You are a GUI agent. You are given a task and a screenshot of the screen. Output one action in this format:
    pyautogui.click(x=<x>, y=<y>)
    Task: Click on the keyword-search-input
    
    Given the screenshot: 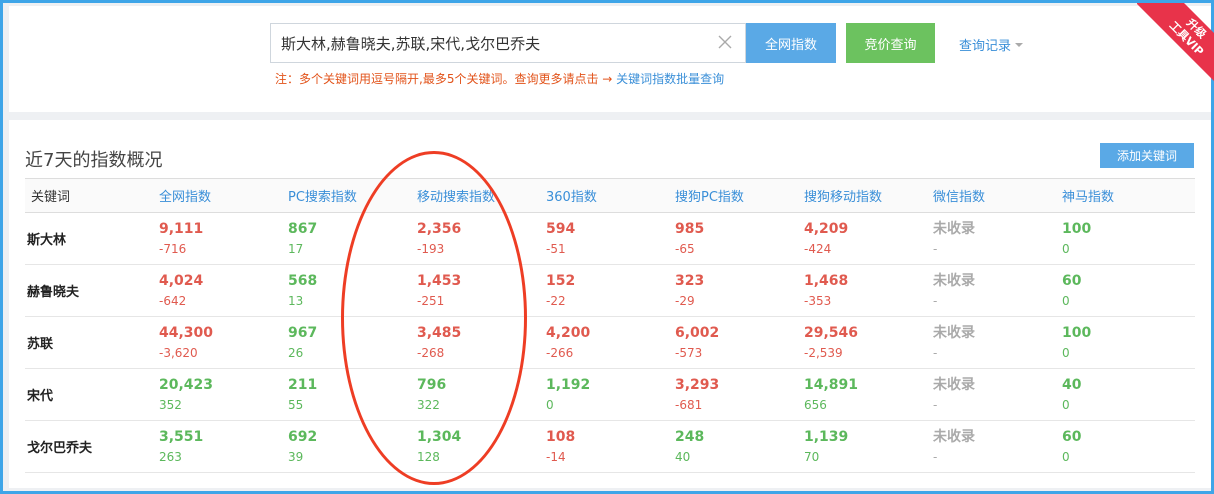 What is the action you would take?
    pyautogui.click(x=491, y=43)
    